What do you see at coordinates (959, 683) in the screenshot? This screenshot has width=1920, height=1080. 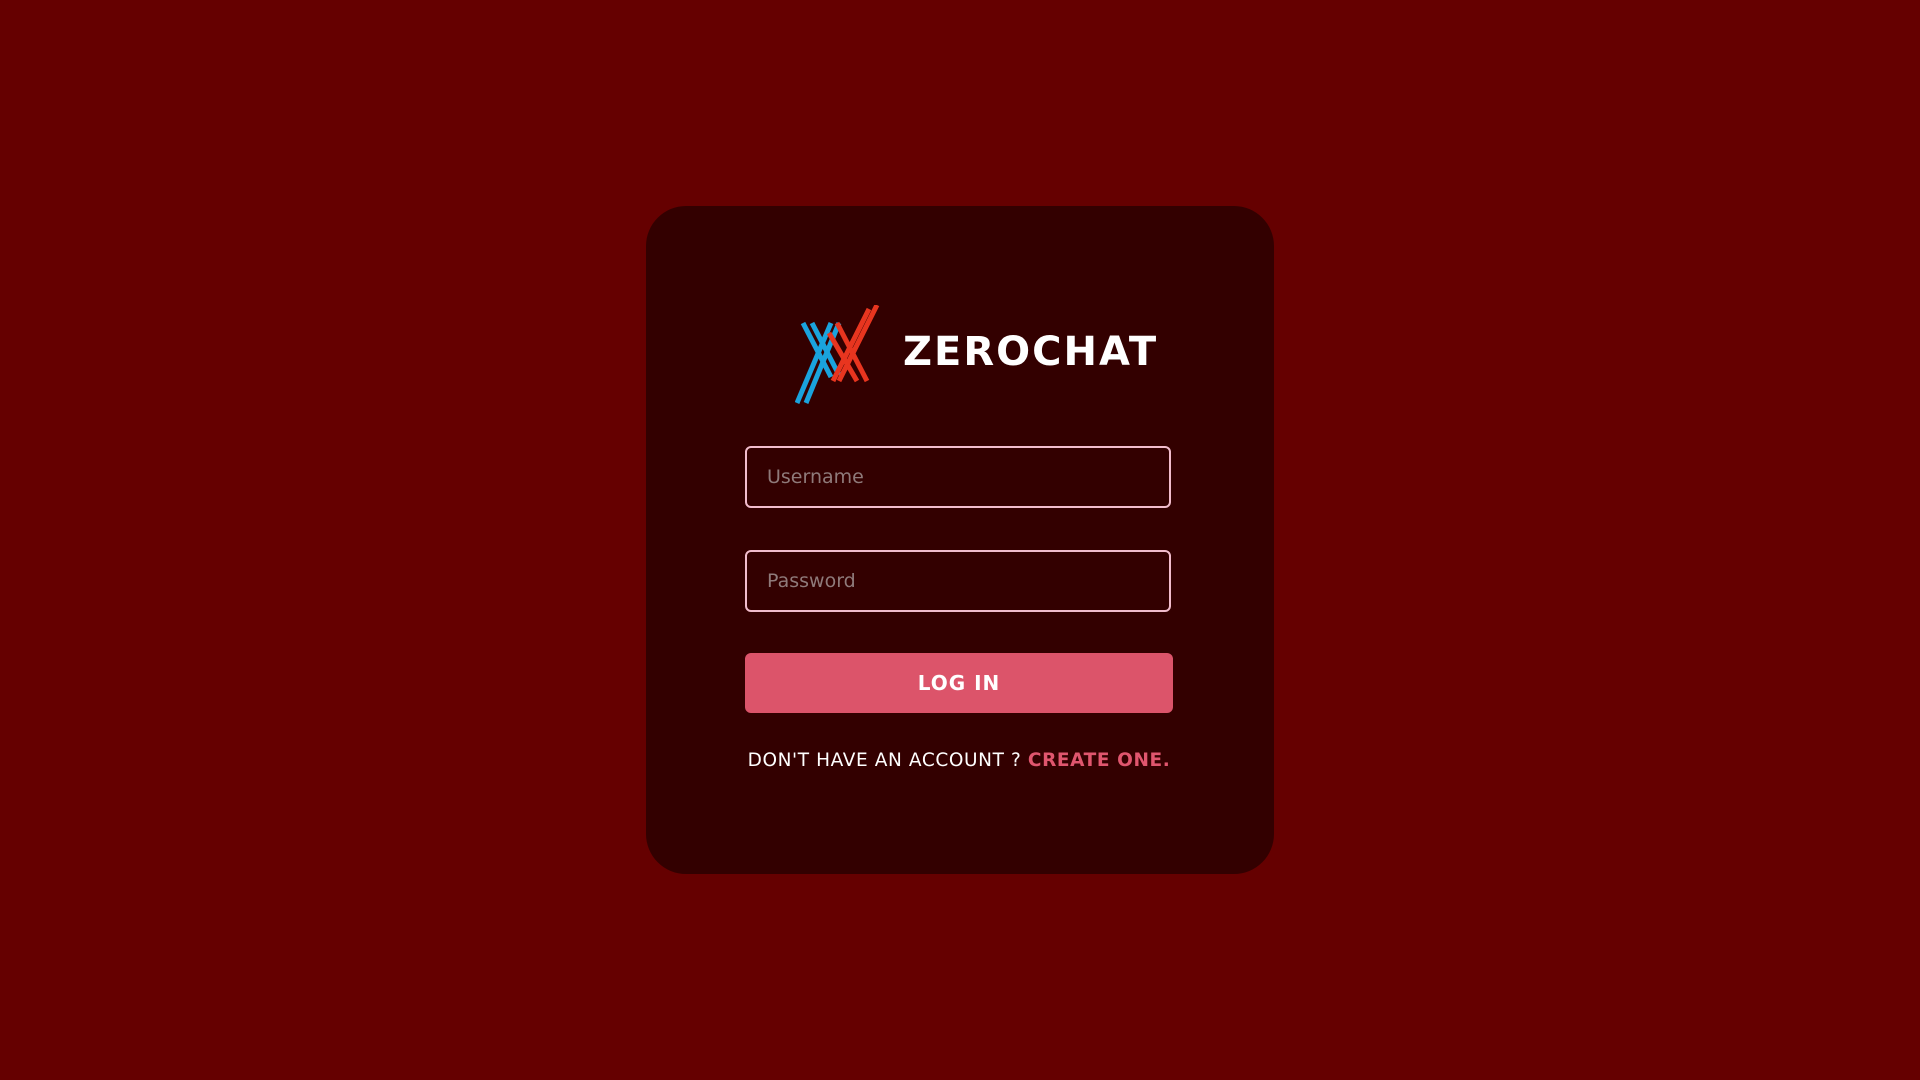 I see `login-button: LOG IN` at bounding box center [959, 683].